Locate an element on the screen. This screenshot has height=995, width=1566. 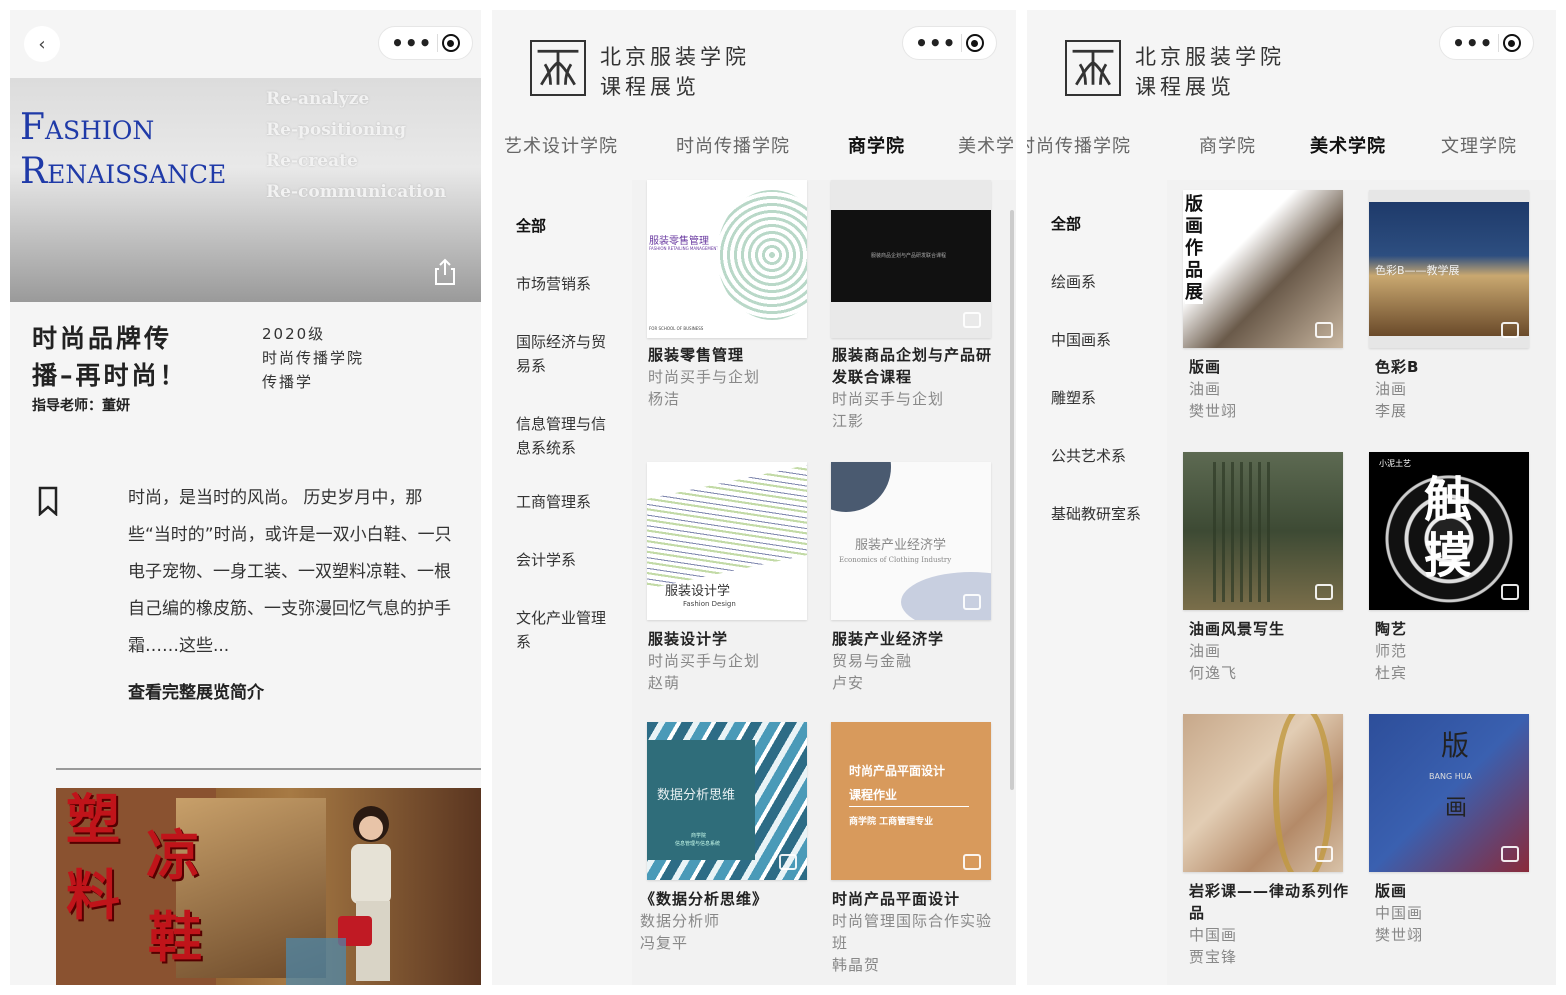
course-info: 《数据分析思维》 数据分析师 冯复平 is located at coordinates (727, 921).